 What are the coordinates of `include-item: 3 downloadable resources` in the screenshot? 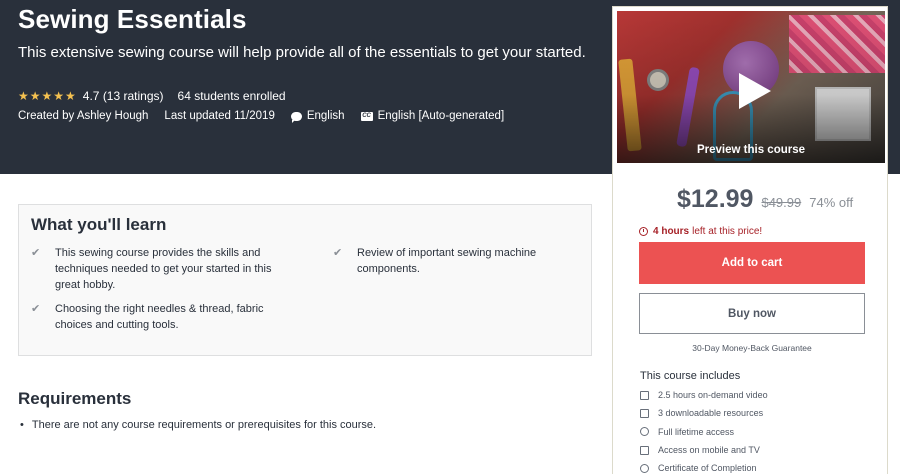 It's located at (704, 413).